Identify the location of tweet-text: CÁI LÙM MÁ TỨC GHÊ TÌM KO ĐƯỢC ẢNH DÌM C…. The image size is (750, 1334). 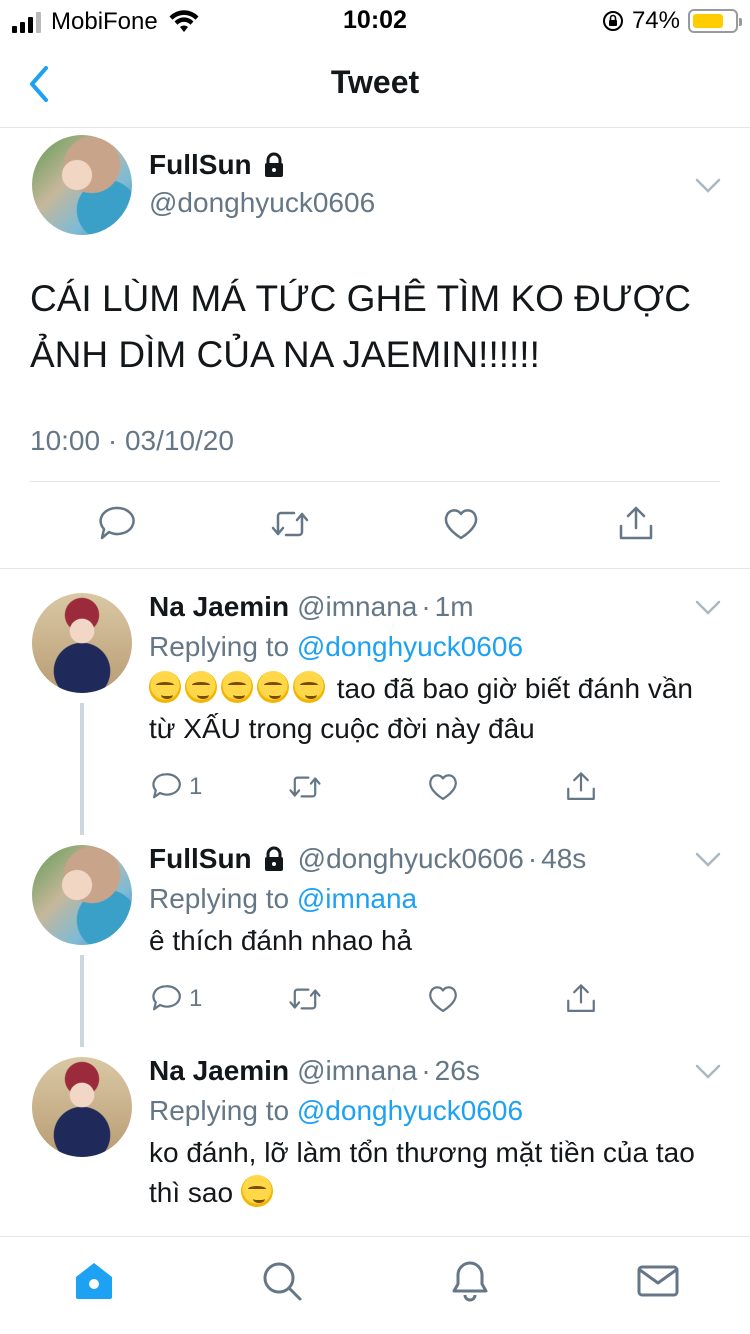
(360, 326).